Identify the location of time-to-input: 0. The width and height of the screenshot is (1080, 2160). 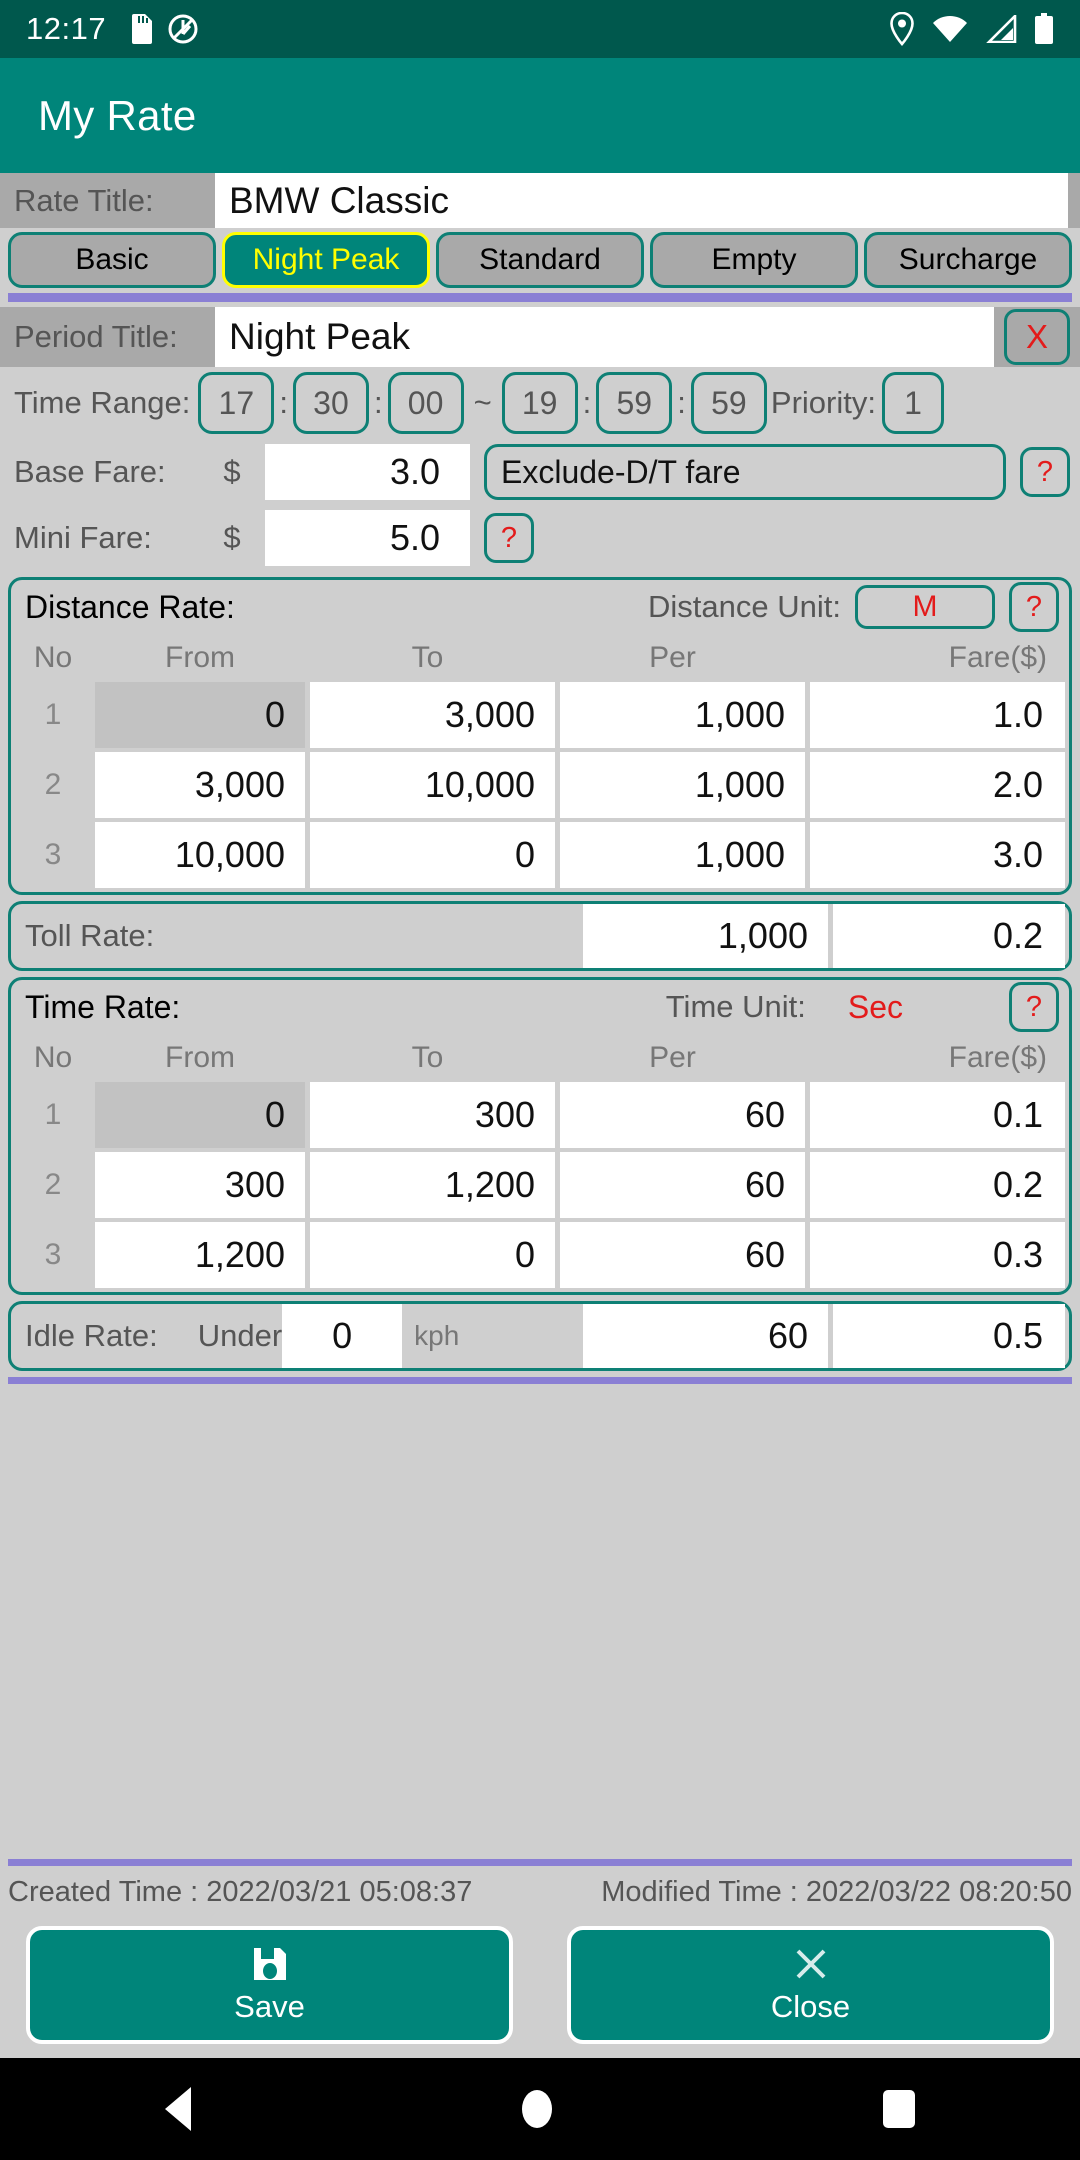
(432, 1255).